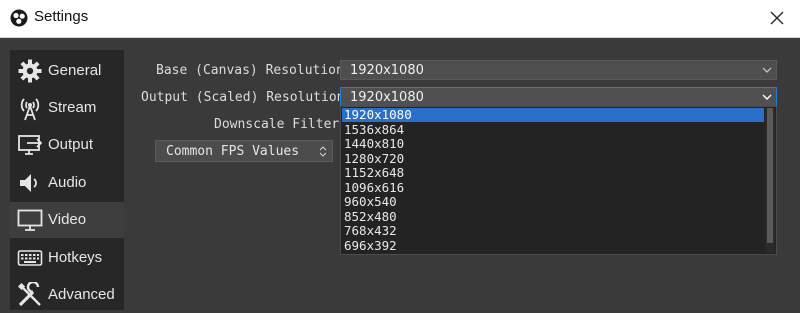  I want to click on sidebar-item-label: General, so click(75, 70).